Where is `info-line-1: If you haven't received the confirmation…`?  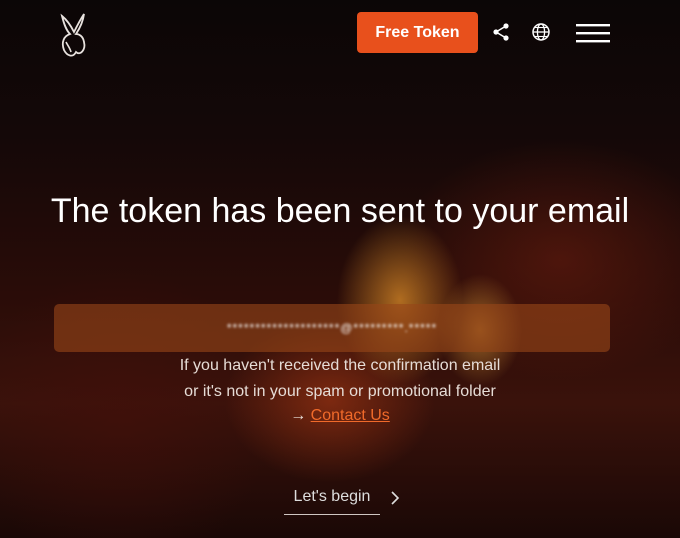
info-line-1: If you haven't received the confirmation… is located at coordinates (340, 365).